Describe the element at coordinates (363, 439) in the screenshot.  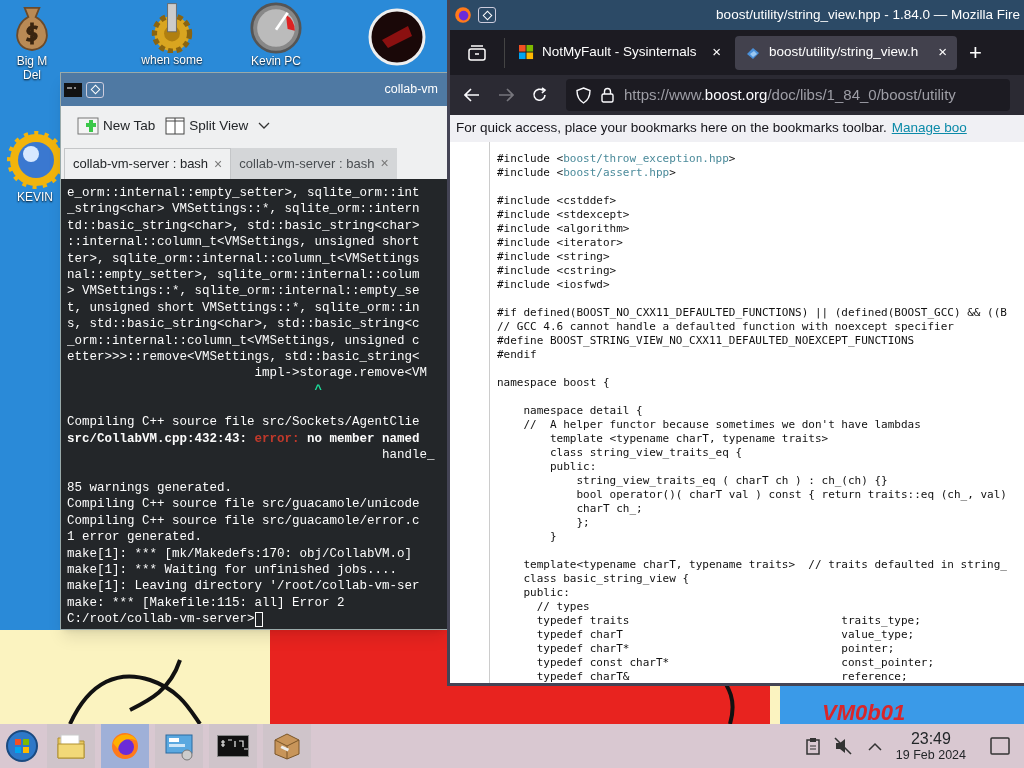
I see `error-message: no member named` at that location.